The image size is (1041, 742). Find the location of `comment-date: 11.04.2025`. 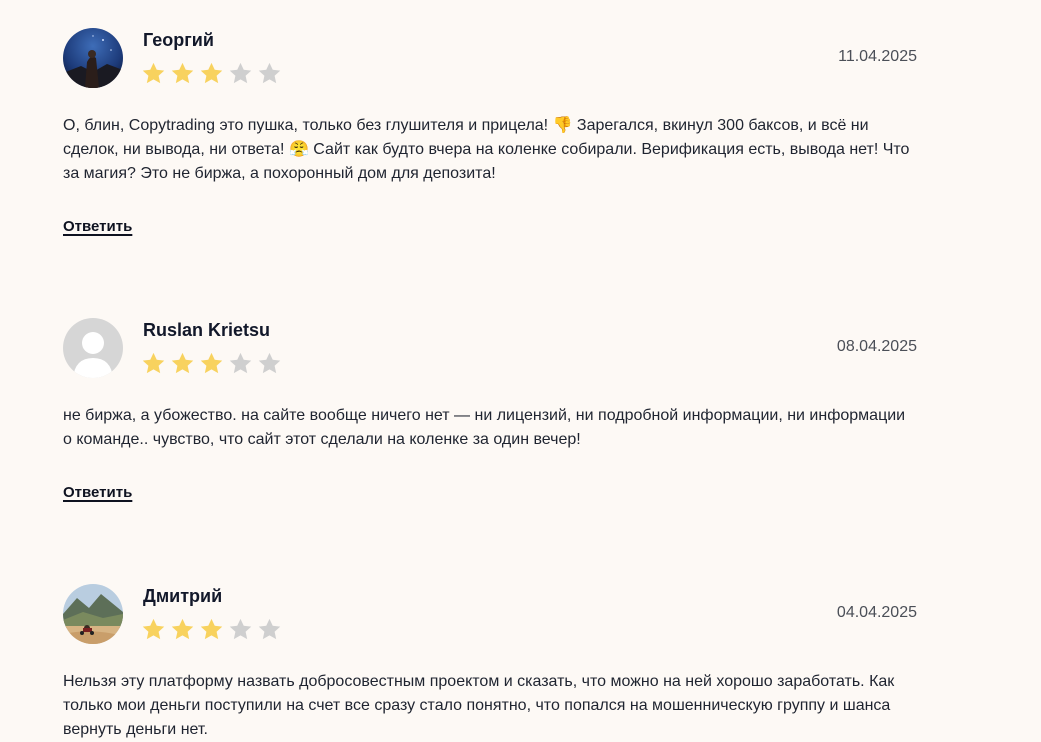

comment-date: 11.04.2025 is located at coordinates (877, 56).